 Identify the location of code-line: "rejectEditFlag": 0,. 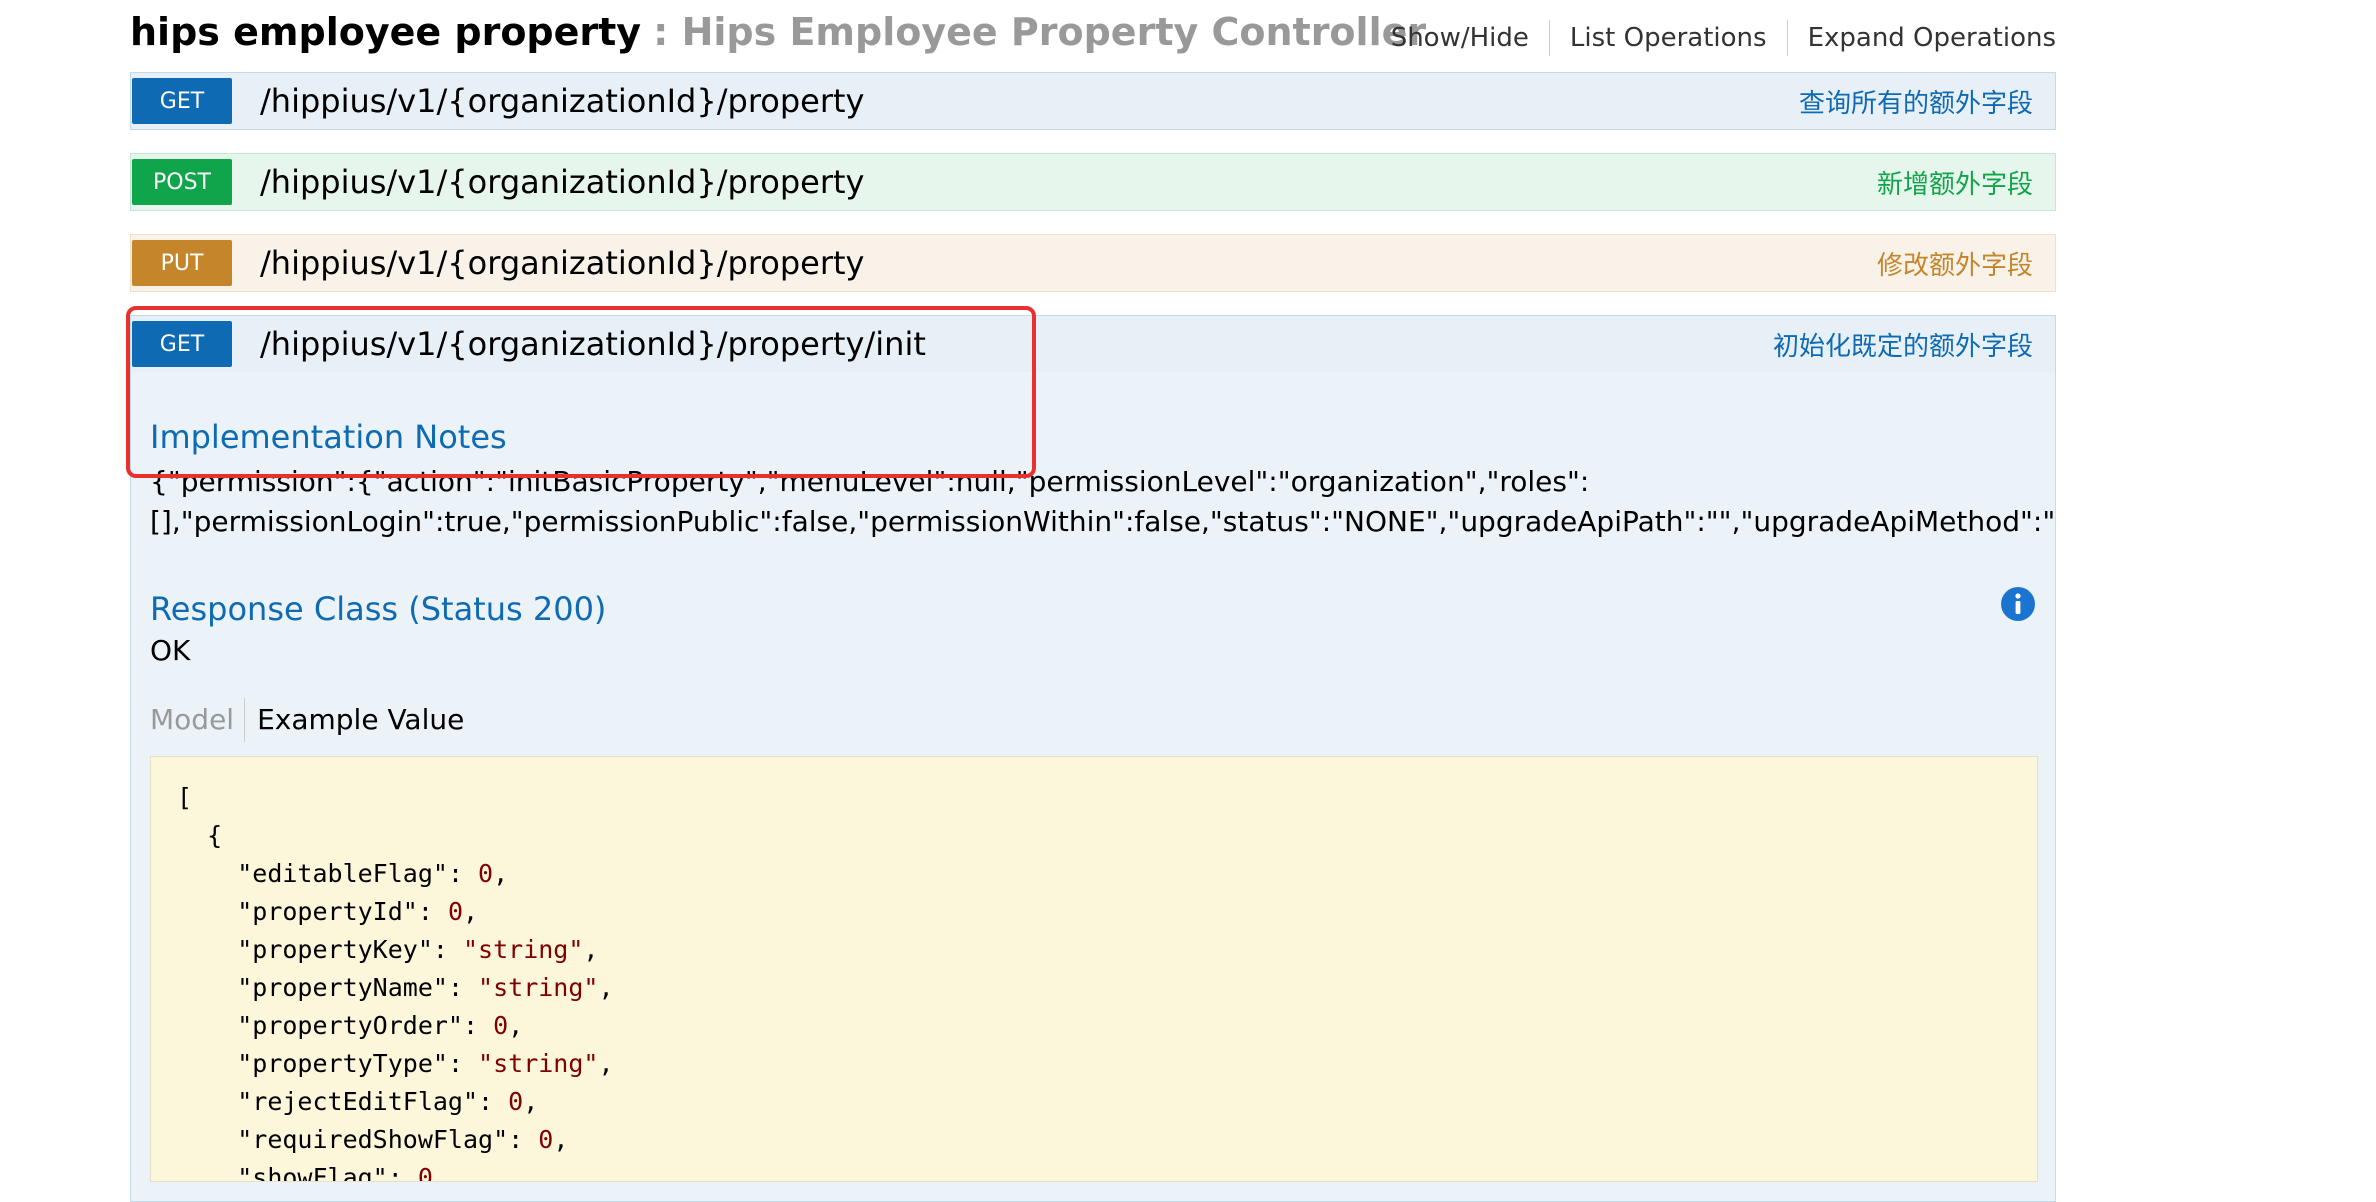
(388, 1101).